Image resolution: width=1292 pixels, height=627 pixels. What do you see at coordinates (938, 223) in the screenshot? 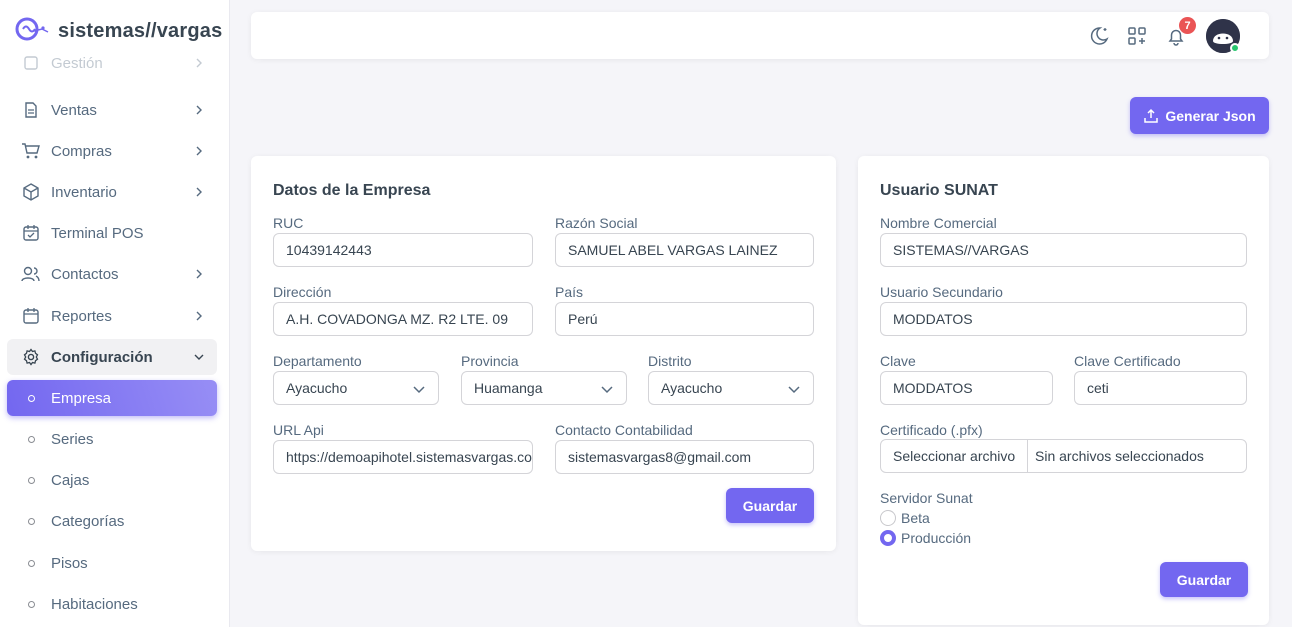
I see `nombre-comercial-label: Nombre Comercial` at bounding box center [938, 223].